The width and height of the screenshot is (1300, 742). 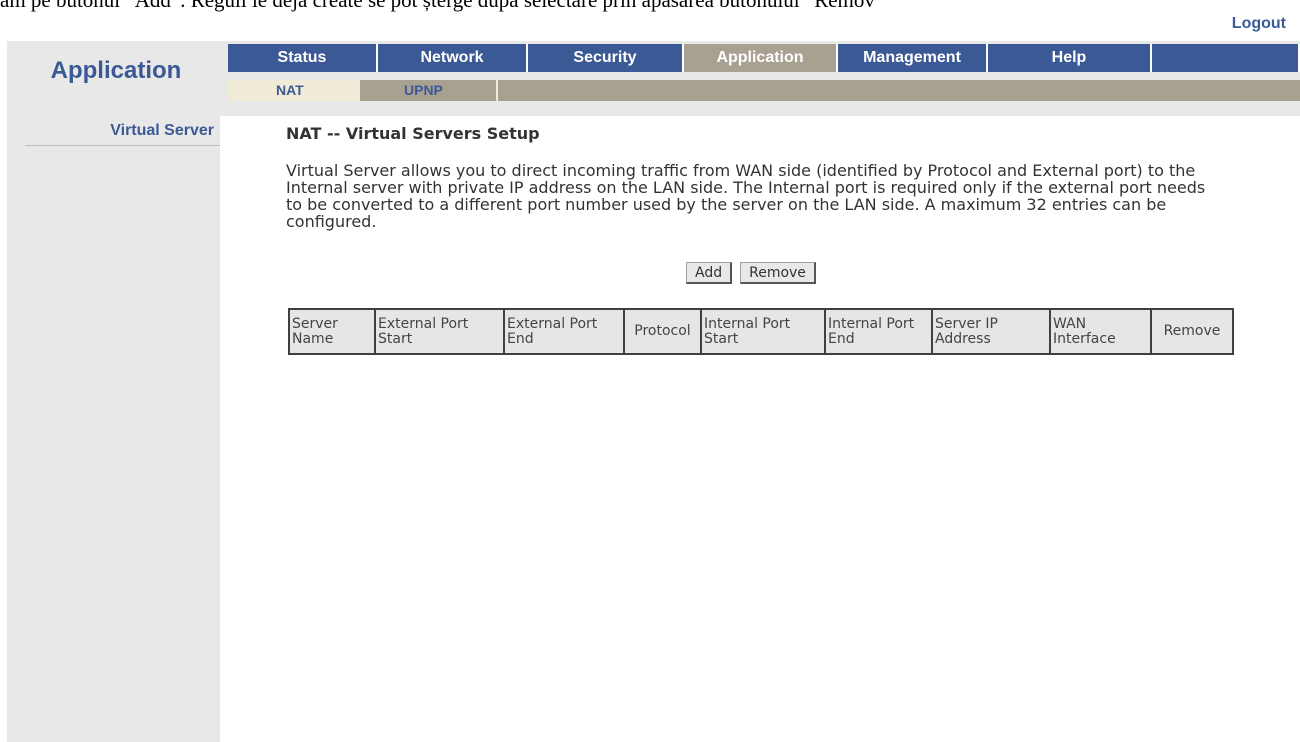 I want to click on tab-management: Management, so click(x=913, y=58).